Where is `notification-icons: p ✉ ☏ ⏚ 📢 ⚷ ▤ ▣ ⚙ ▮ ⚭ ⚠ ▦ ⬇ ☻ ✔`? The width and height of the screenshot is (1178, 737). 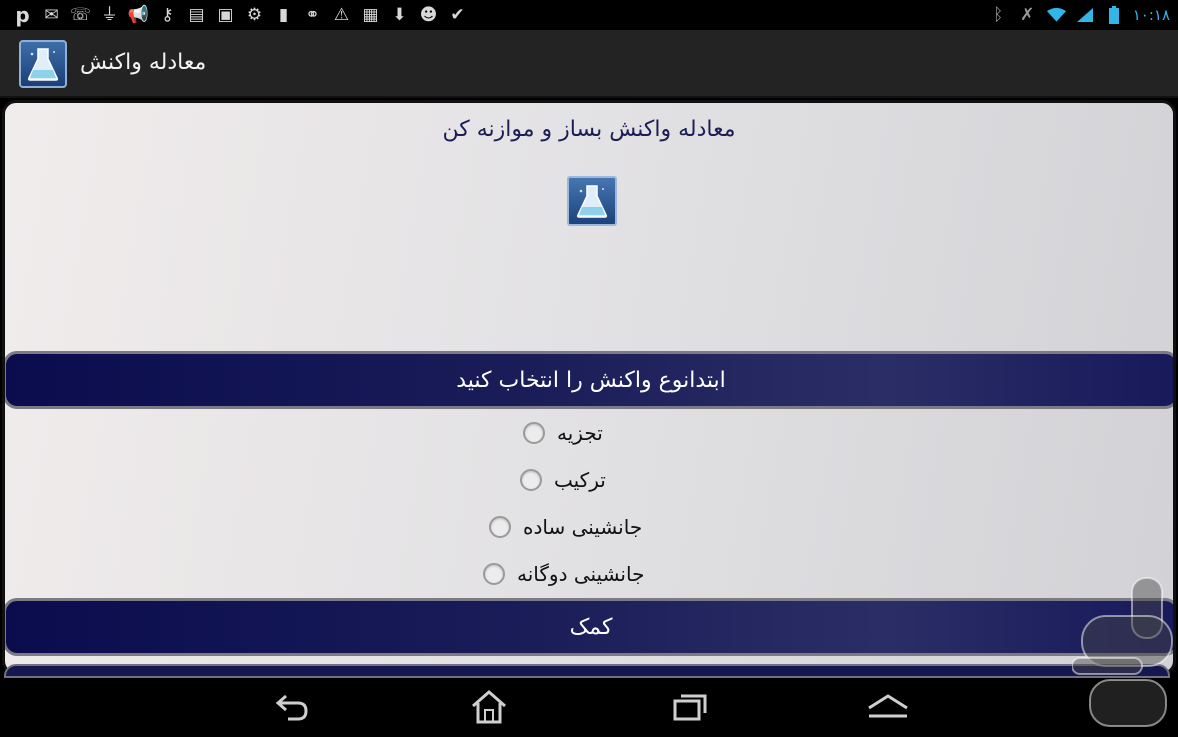 notification-icons: p ✉ ☏ ⏚ 📢 ⚷ ▤ ▣ ⚙ ▮ ⚭ ⚠ ▦ ⬇ ☻ ✔ is located at coordinates (240, 15).